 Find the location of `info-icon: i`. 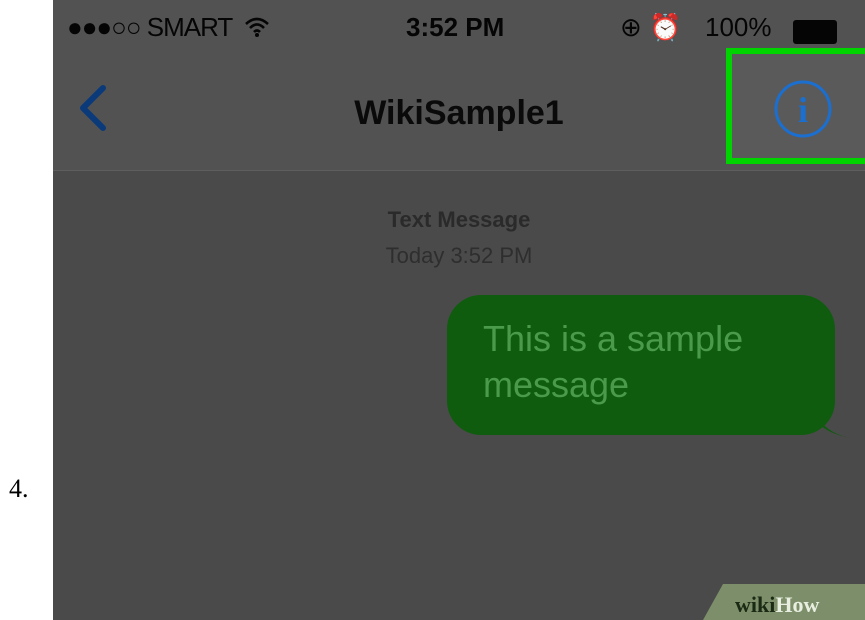

info-icon: i is located at coordinates (803, 109).